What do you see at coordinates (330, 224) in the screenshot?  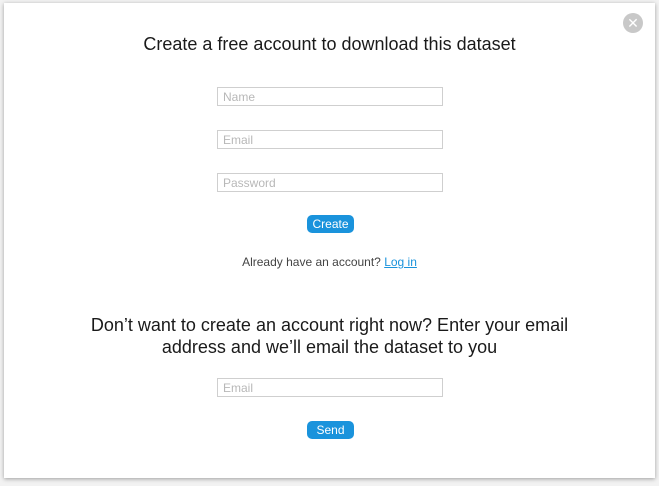 I see `create-button: Create` at bounding box center [330, 224].